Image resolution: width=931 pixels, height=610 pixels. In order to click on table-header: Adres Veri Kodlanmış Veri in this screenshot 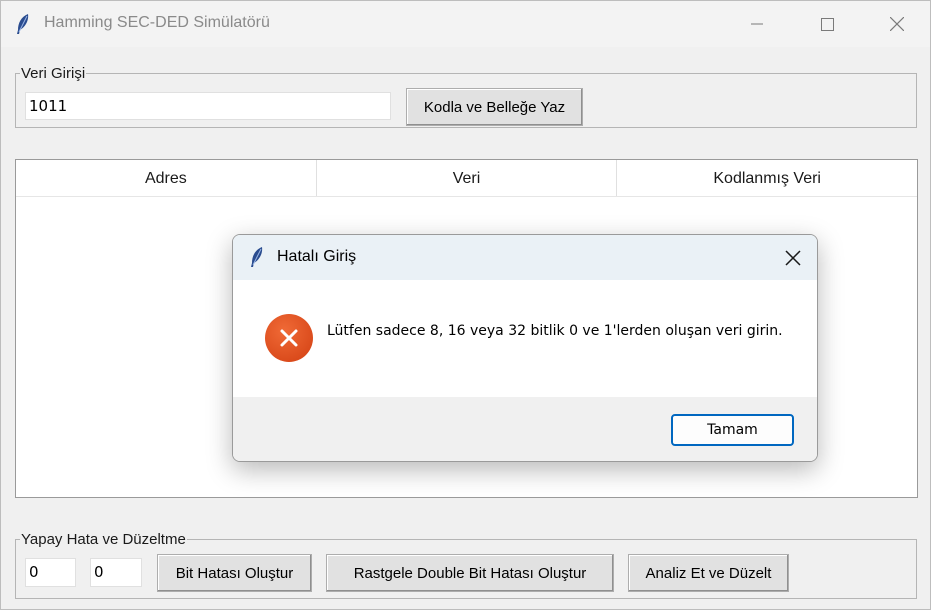, I will do `click(466, 178)`.